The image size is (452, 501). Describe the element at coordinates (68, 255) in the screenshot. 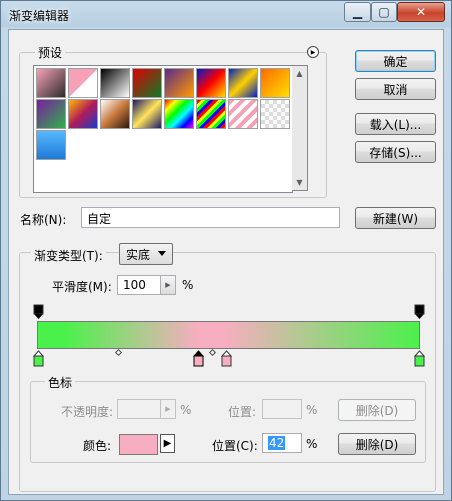

I see `gradient-type-label: 渐变类型(T):` at that location.